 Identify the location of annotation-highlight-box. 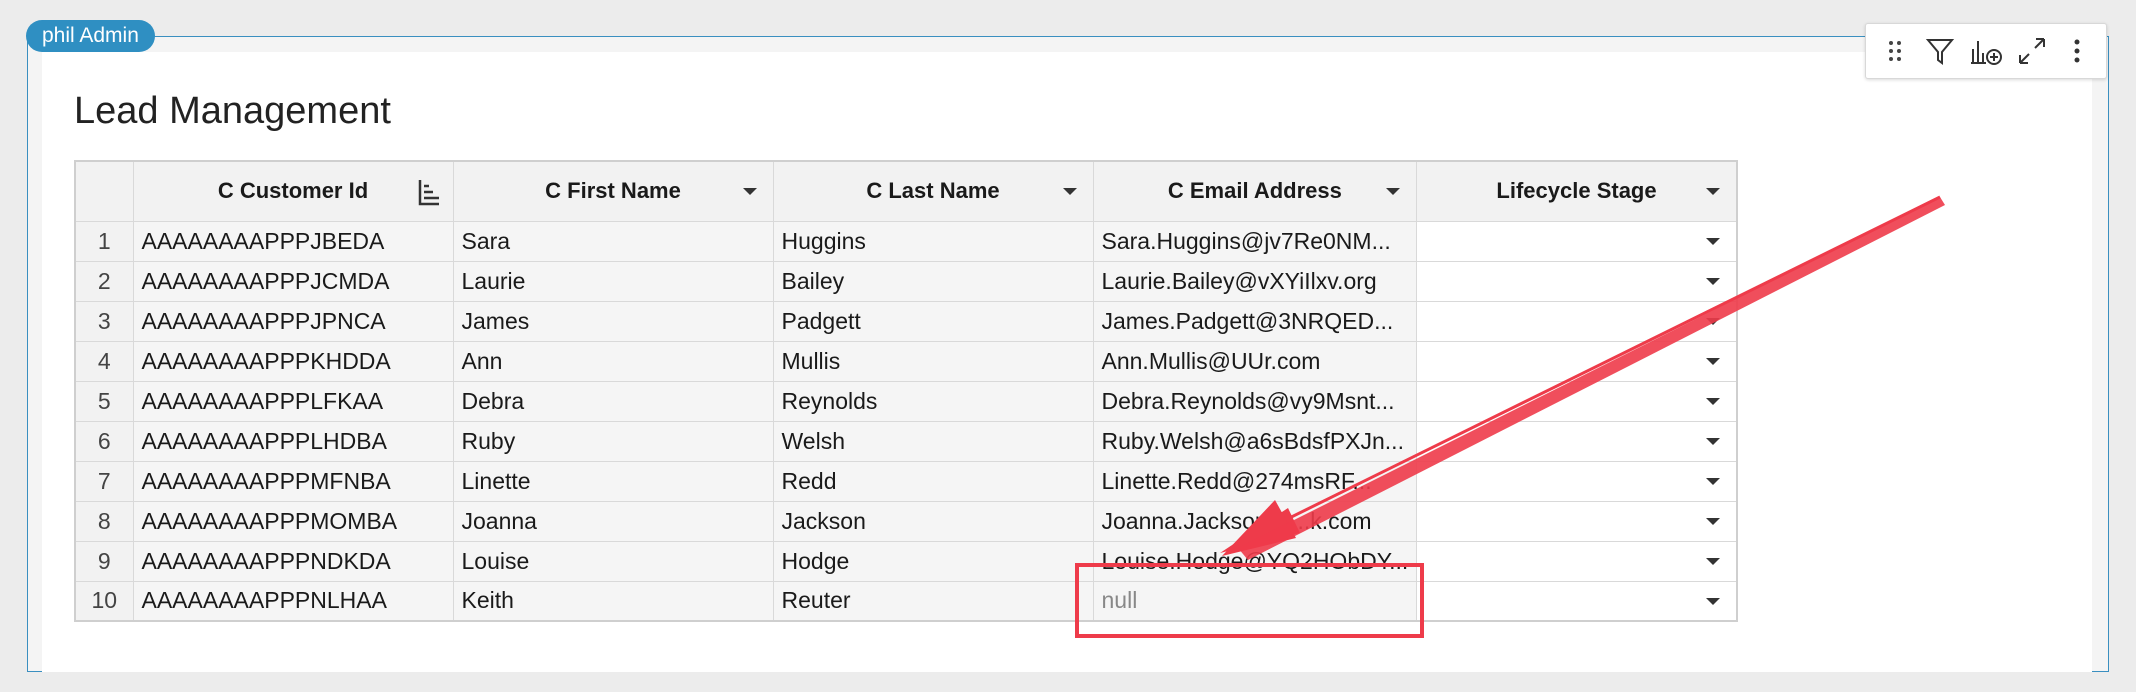
(1249, 600).